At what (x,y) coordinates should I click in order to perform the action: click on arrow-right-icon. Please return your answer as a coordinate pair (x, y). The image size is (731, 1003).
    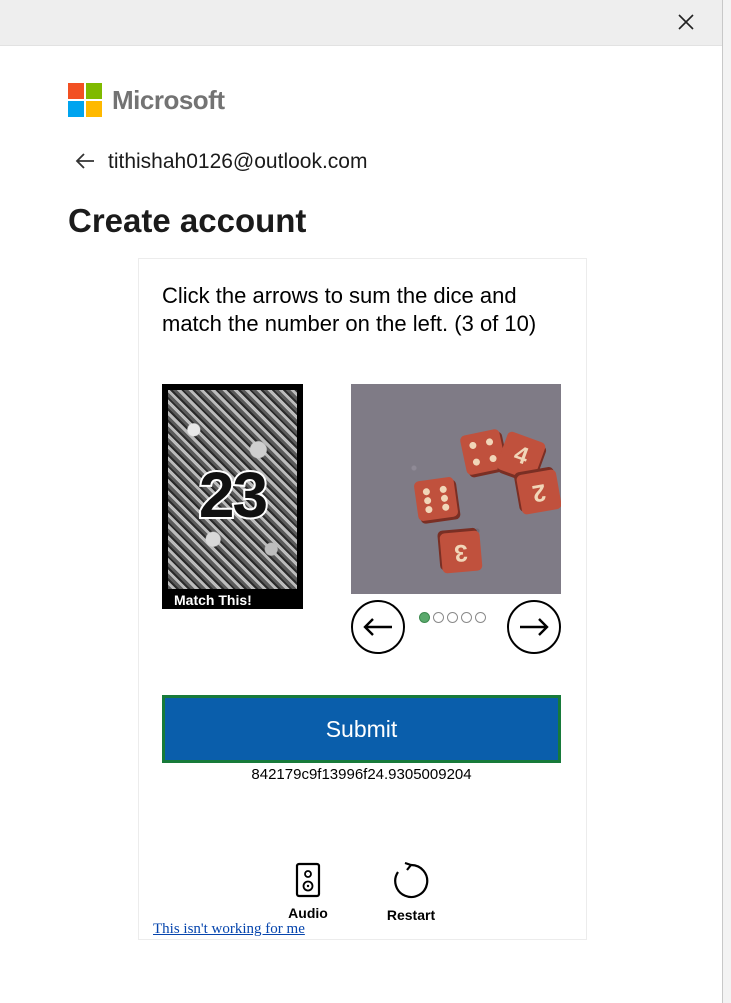
    Looking at the image, I should click on (534, 627).